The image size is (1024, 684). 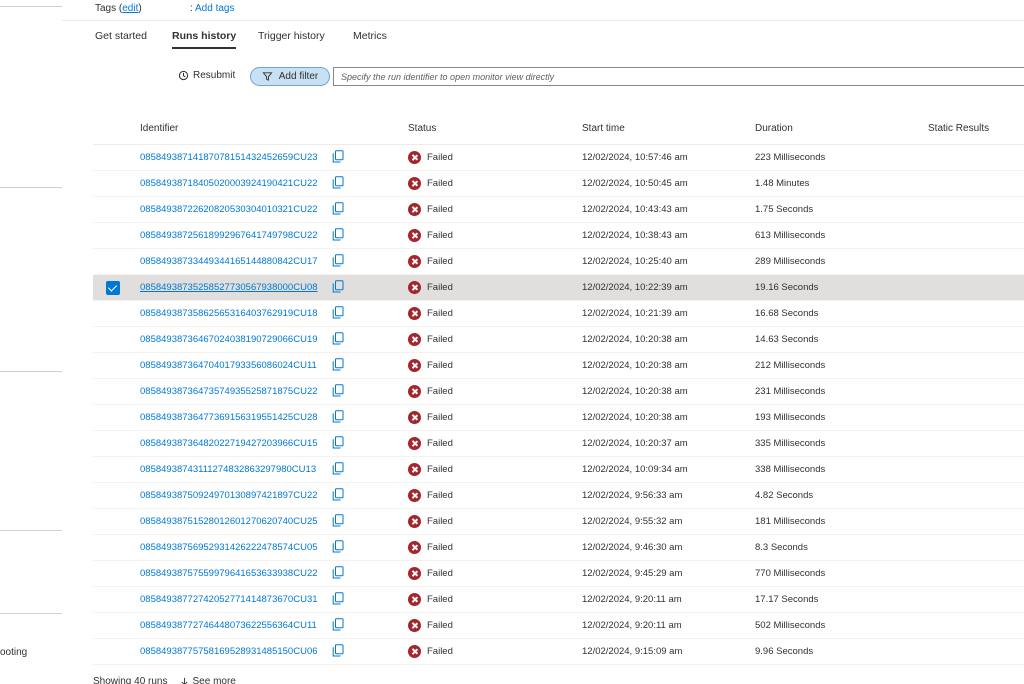 What do you see at coordinates (214, 8) in the screenshot?
I see `add-tags-link: Add tags` at bounding box center [214, 8].